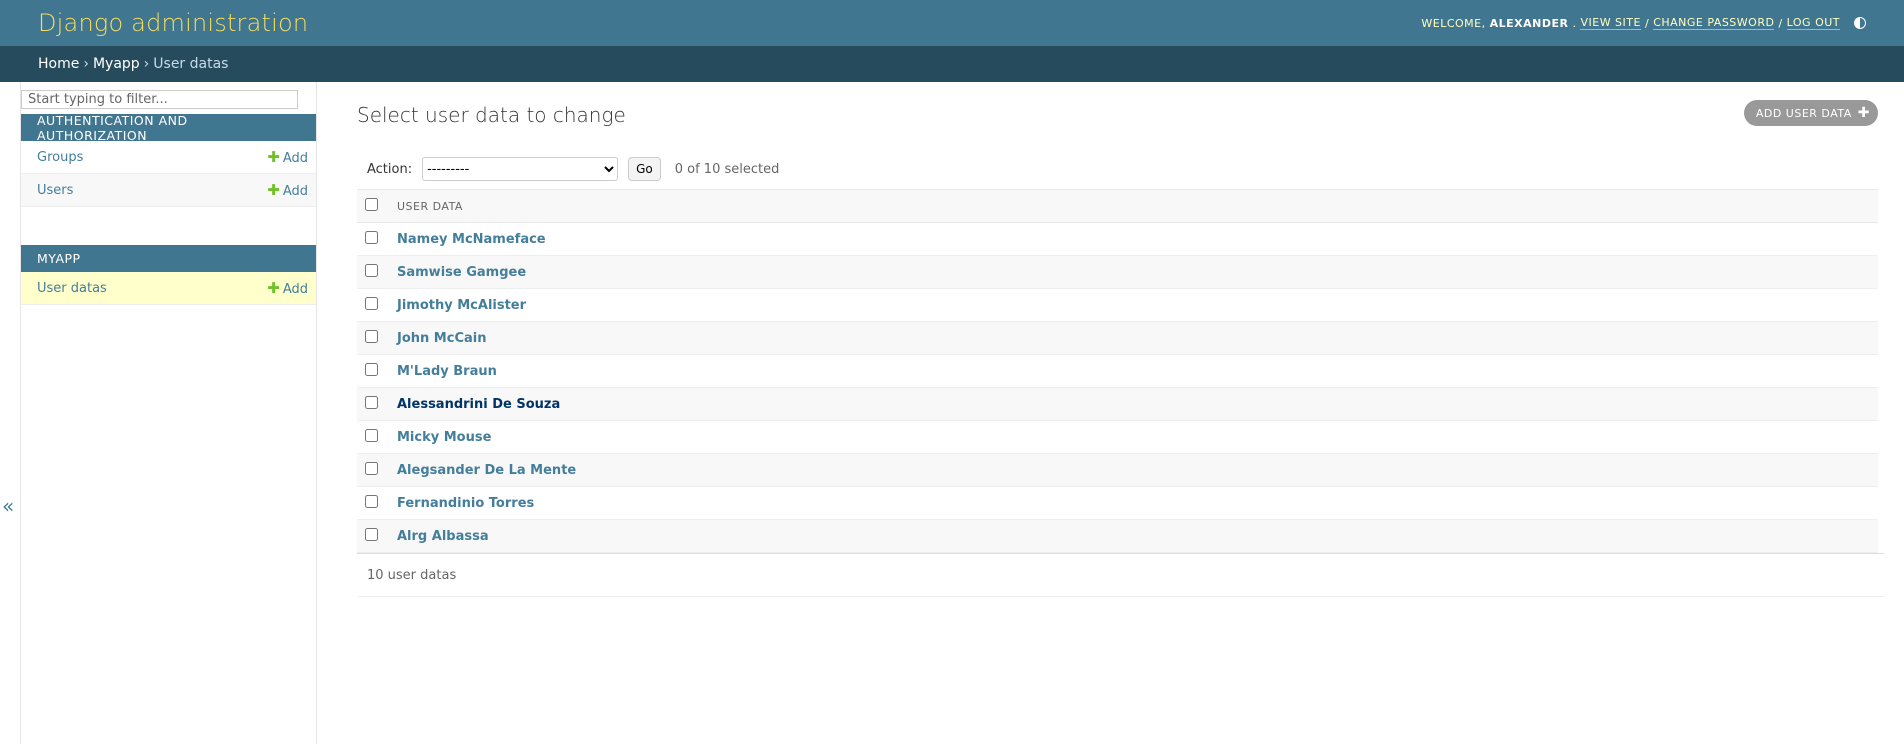 This screenshot has height=744, width=1904. Describe the element at coordinates (478, 404) in the screenshot. I see `row-link: Alessandrini De Souza` at that location.